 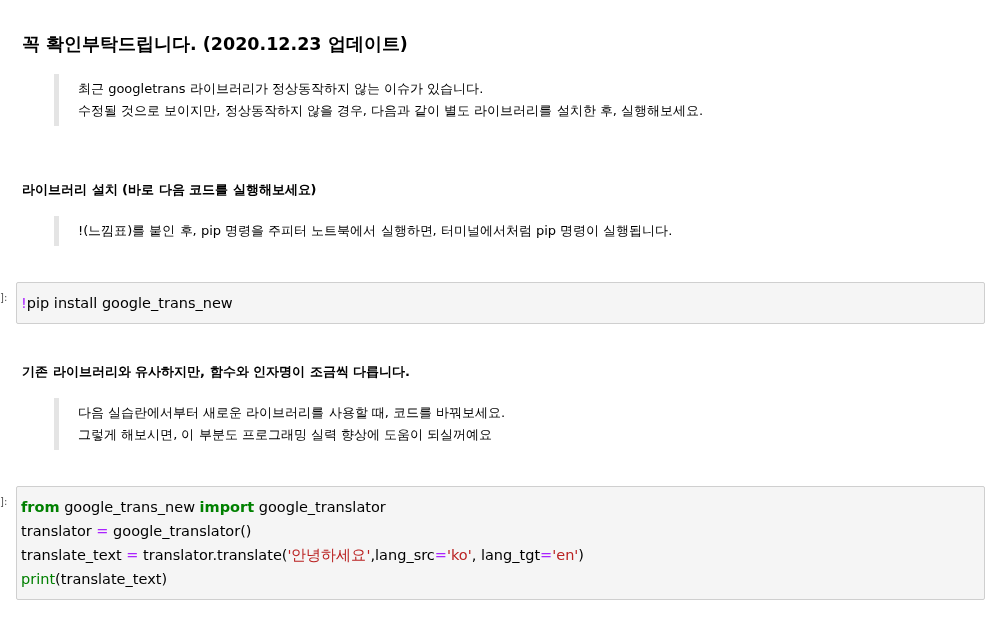 What do you see at coordinates (500, 303) in the screenshot?
I see `code-cell: !pip install google_trans_new` at bounding box center [500, 303].